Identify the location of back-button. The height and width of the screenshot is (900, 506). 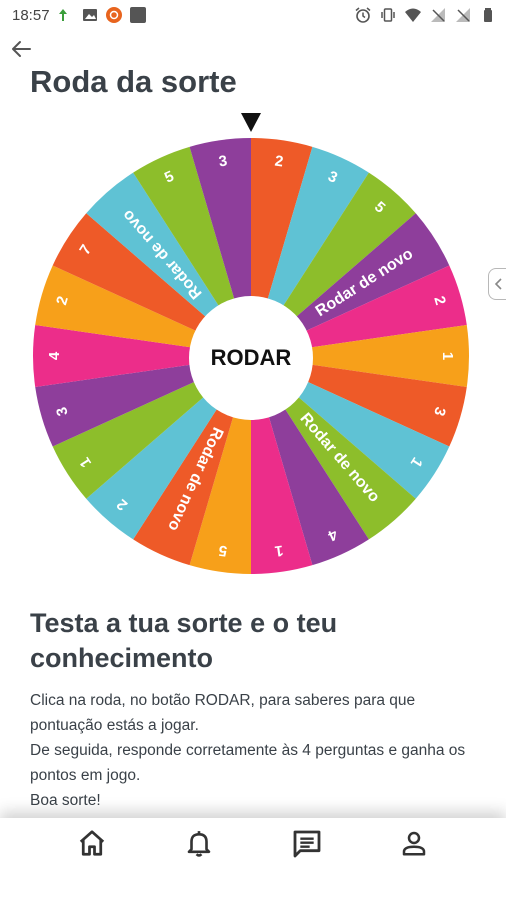
(21, 49).